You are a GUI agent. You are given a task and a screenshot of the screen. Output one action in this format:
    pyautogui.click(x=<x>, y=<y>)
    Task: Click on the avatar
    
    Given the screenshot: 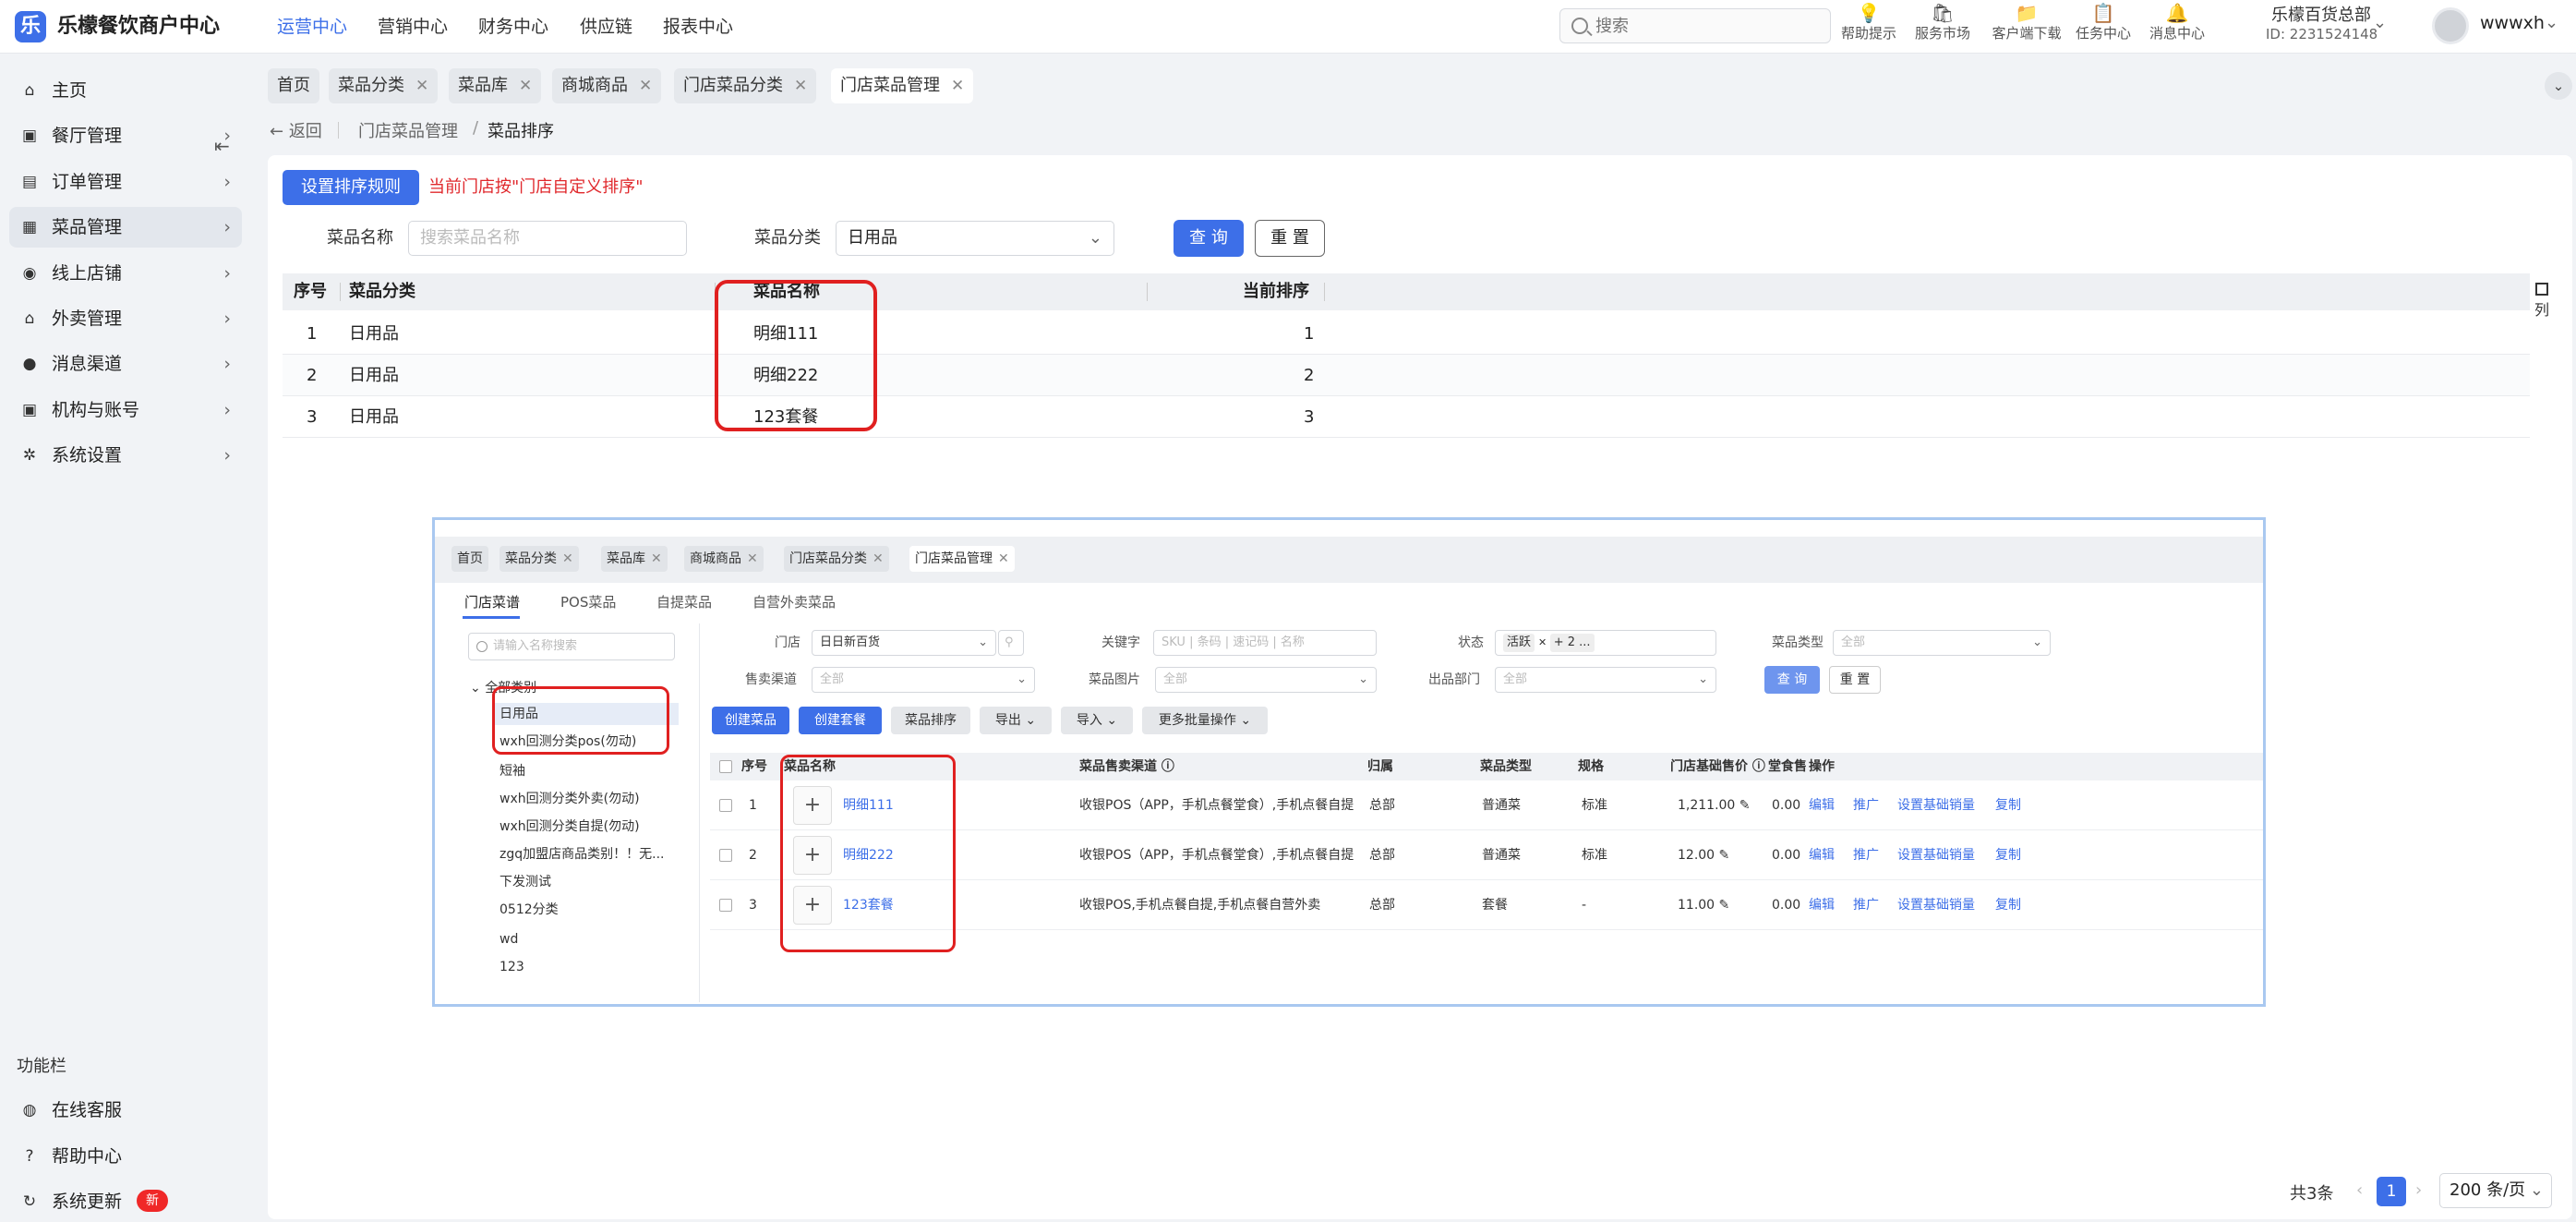 What is the action you would take?
    pyautogui.click(x=2450, y=25)
    